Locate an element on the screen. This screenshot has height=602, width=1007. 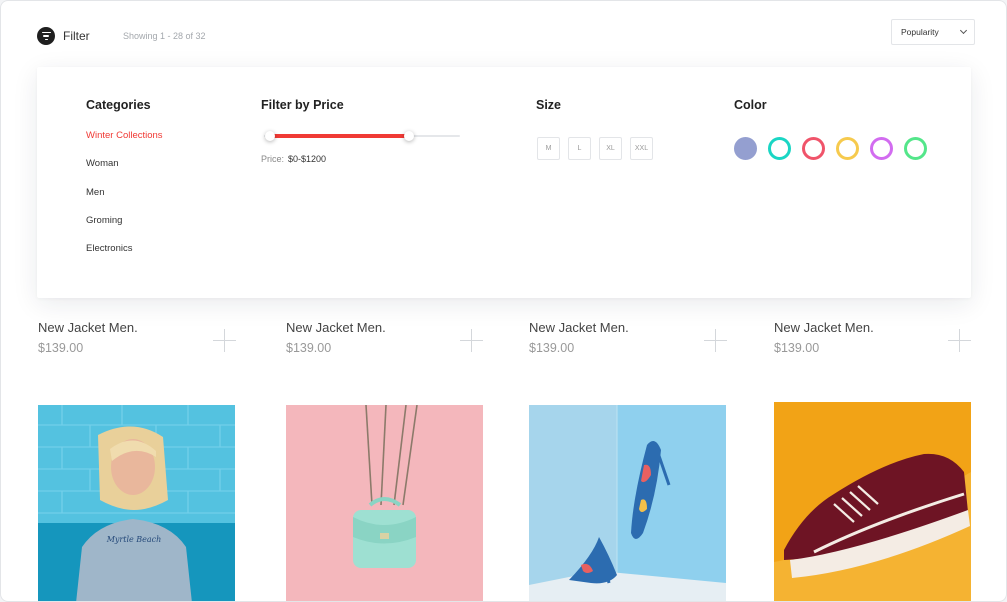
product-image-mint-handbag is located at coordinates (384, 503).